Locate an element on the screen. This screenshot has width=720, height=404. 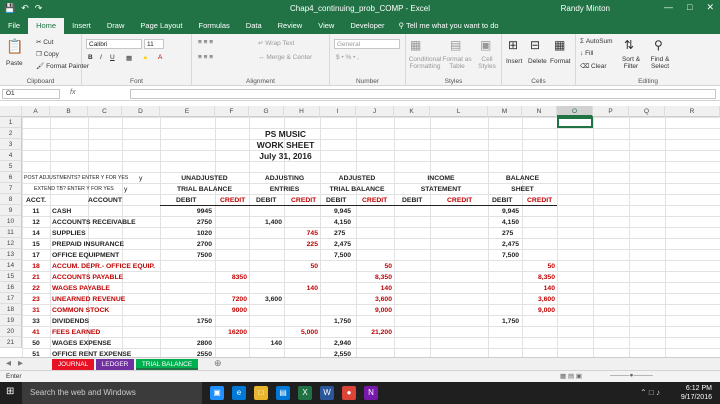
column-header: C is located at coordinates (105, 111).